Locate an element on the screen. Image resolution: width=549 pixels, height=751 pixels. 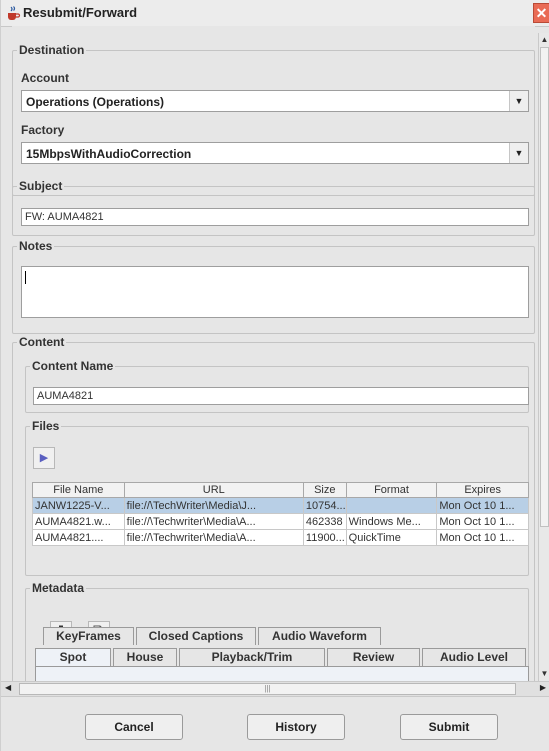
play-button: ▶ is located at coordinates (44, 458).